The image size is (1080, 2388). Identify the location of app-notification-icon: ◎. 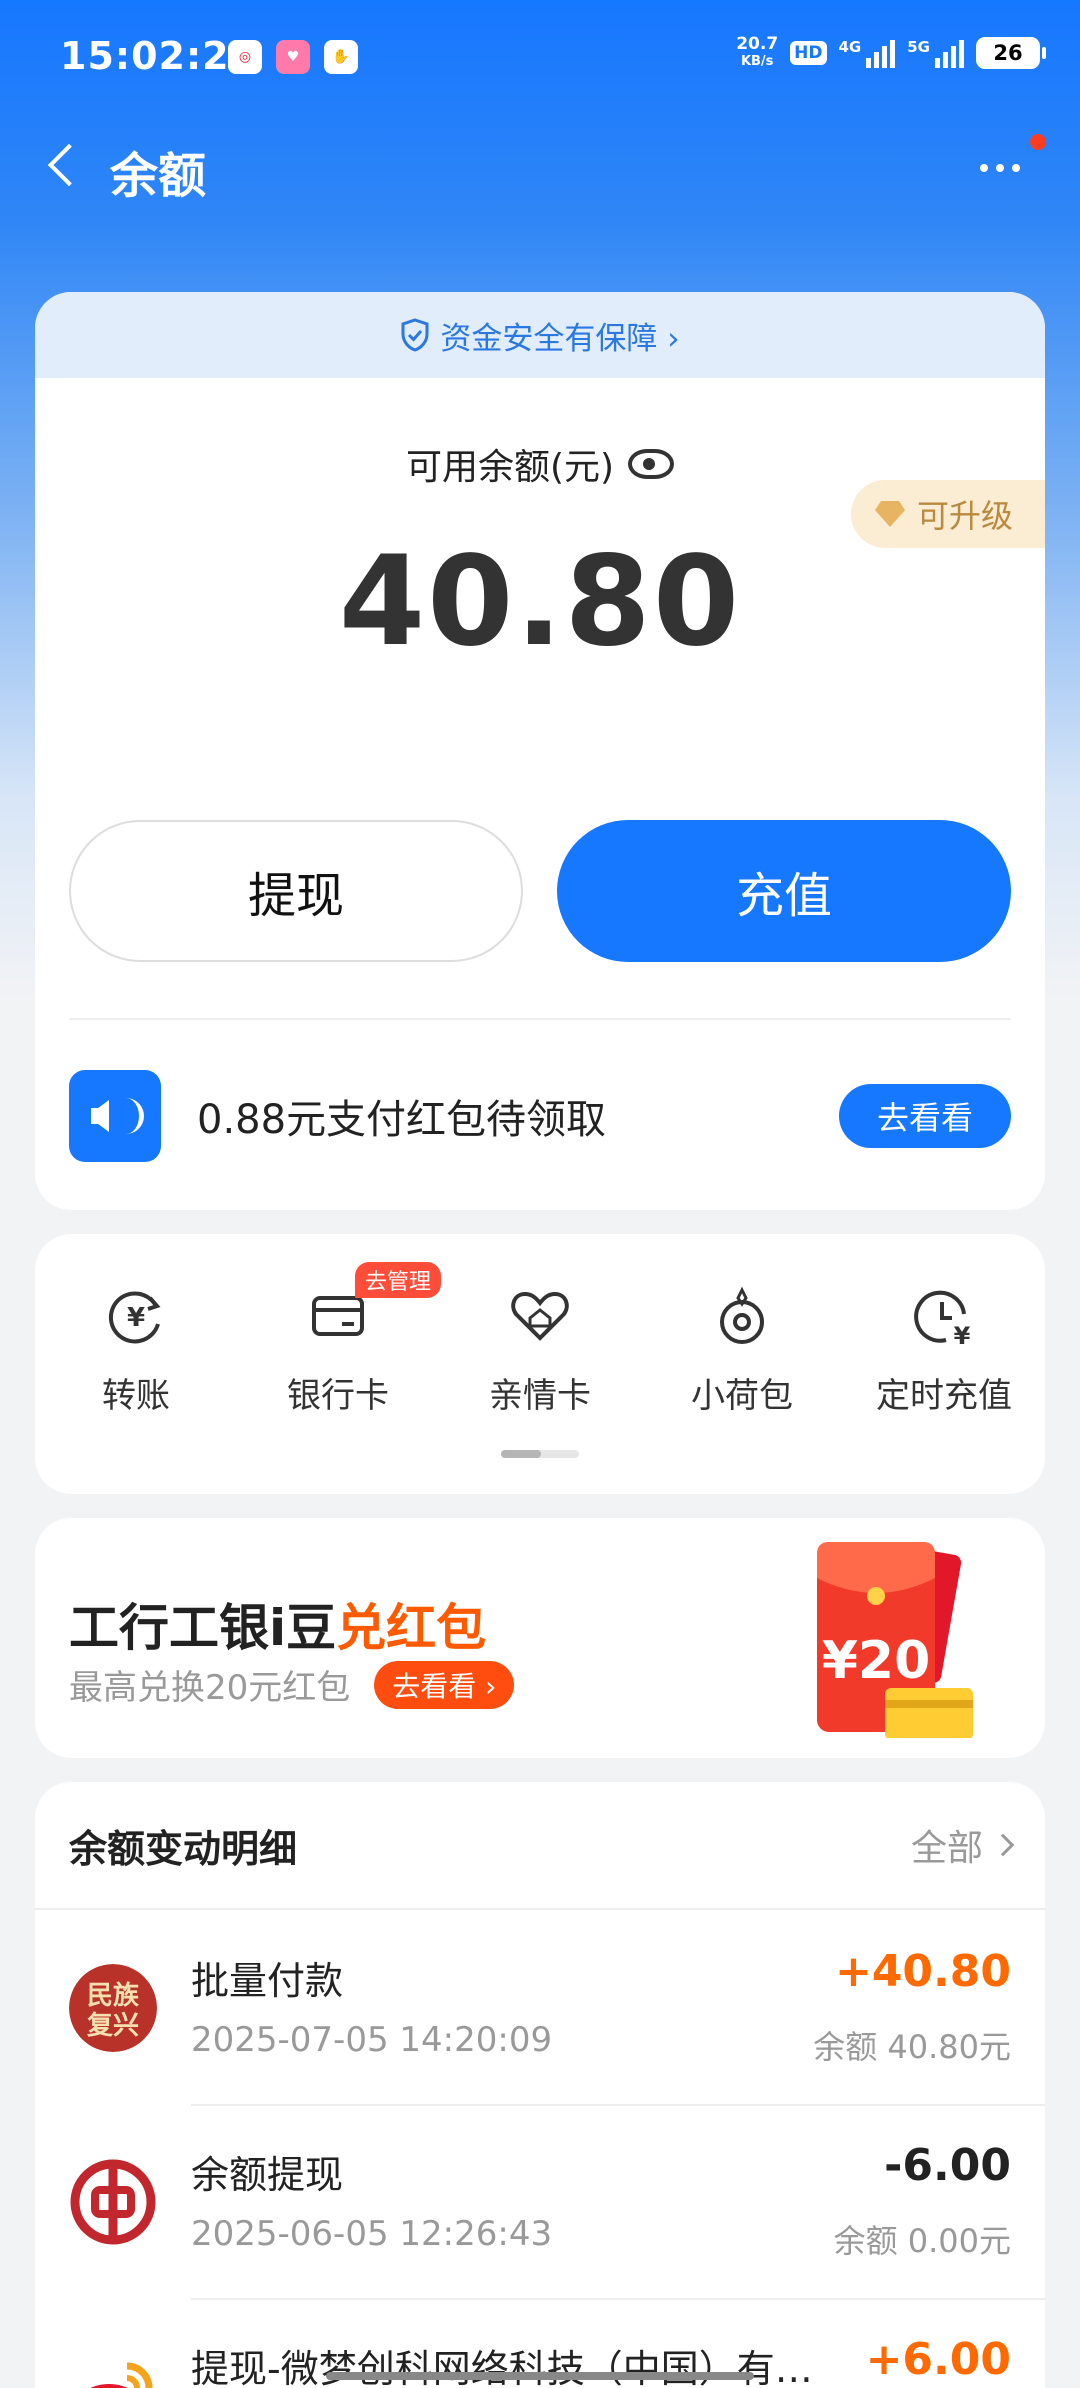
(245, 57).